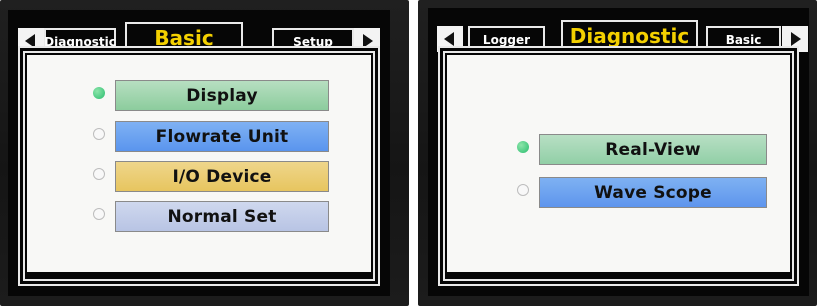 Image resolution: width=817 pixels, height=306 pixels. Describe the element at coordinates (653, 149) in the screenshot. I see `real-view-button: Real-View` at that location.